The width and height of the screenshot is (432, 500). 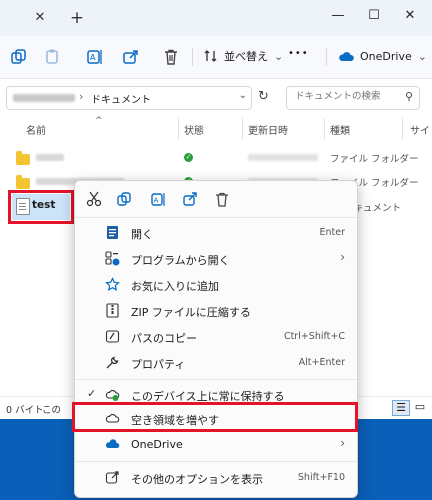 I want to click on menu-item-label: お気に入りに追加, so click(x=175, y=286).